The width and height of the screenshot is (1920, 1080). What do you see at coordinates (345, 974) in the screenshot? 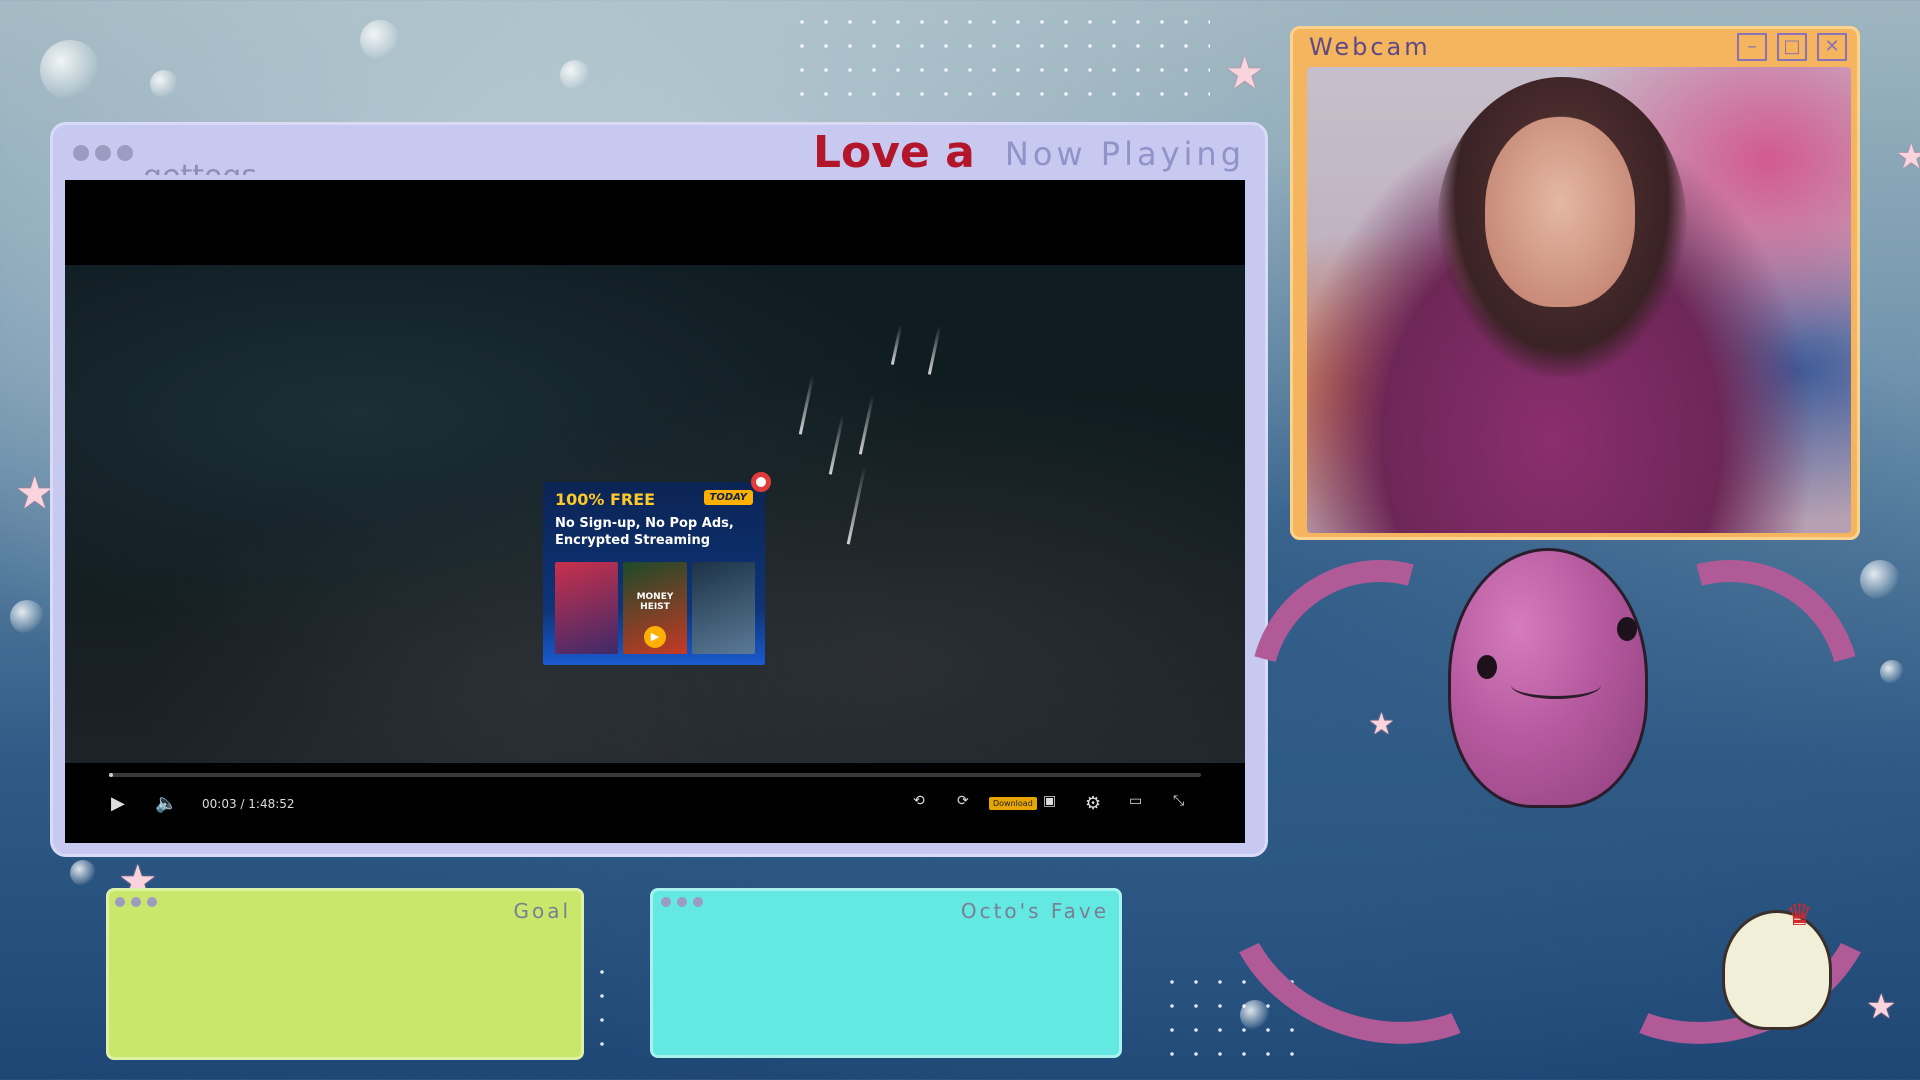
I see `goal-panel: Goal` at bounding box center [345, 974].